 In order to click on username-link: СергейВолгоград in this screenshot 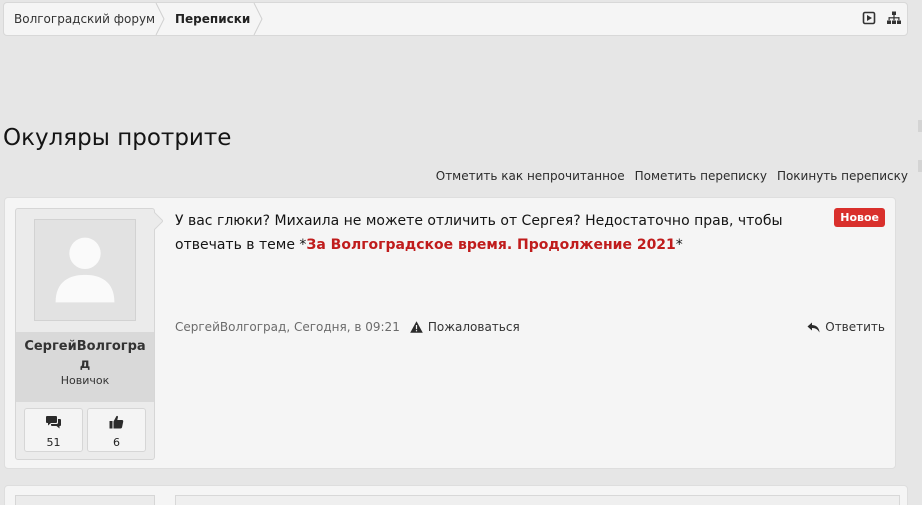, I will do `click(85, 353)`.